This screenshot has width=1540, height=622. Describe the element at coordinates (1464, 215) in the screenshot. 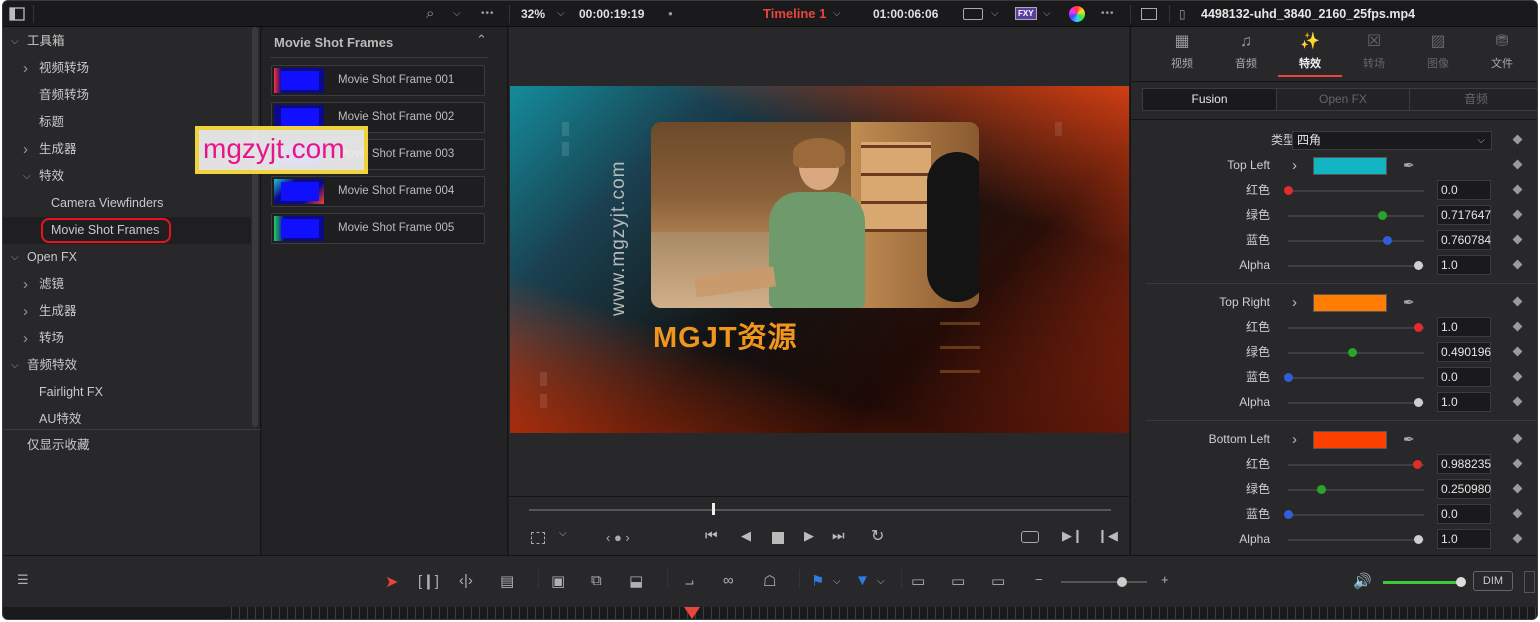

I see `channel-value-field: 0.717647` at that location.